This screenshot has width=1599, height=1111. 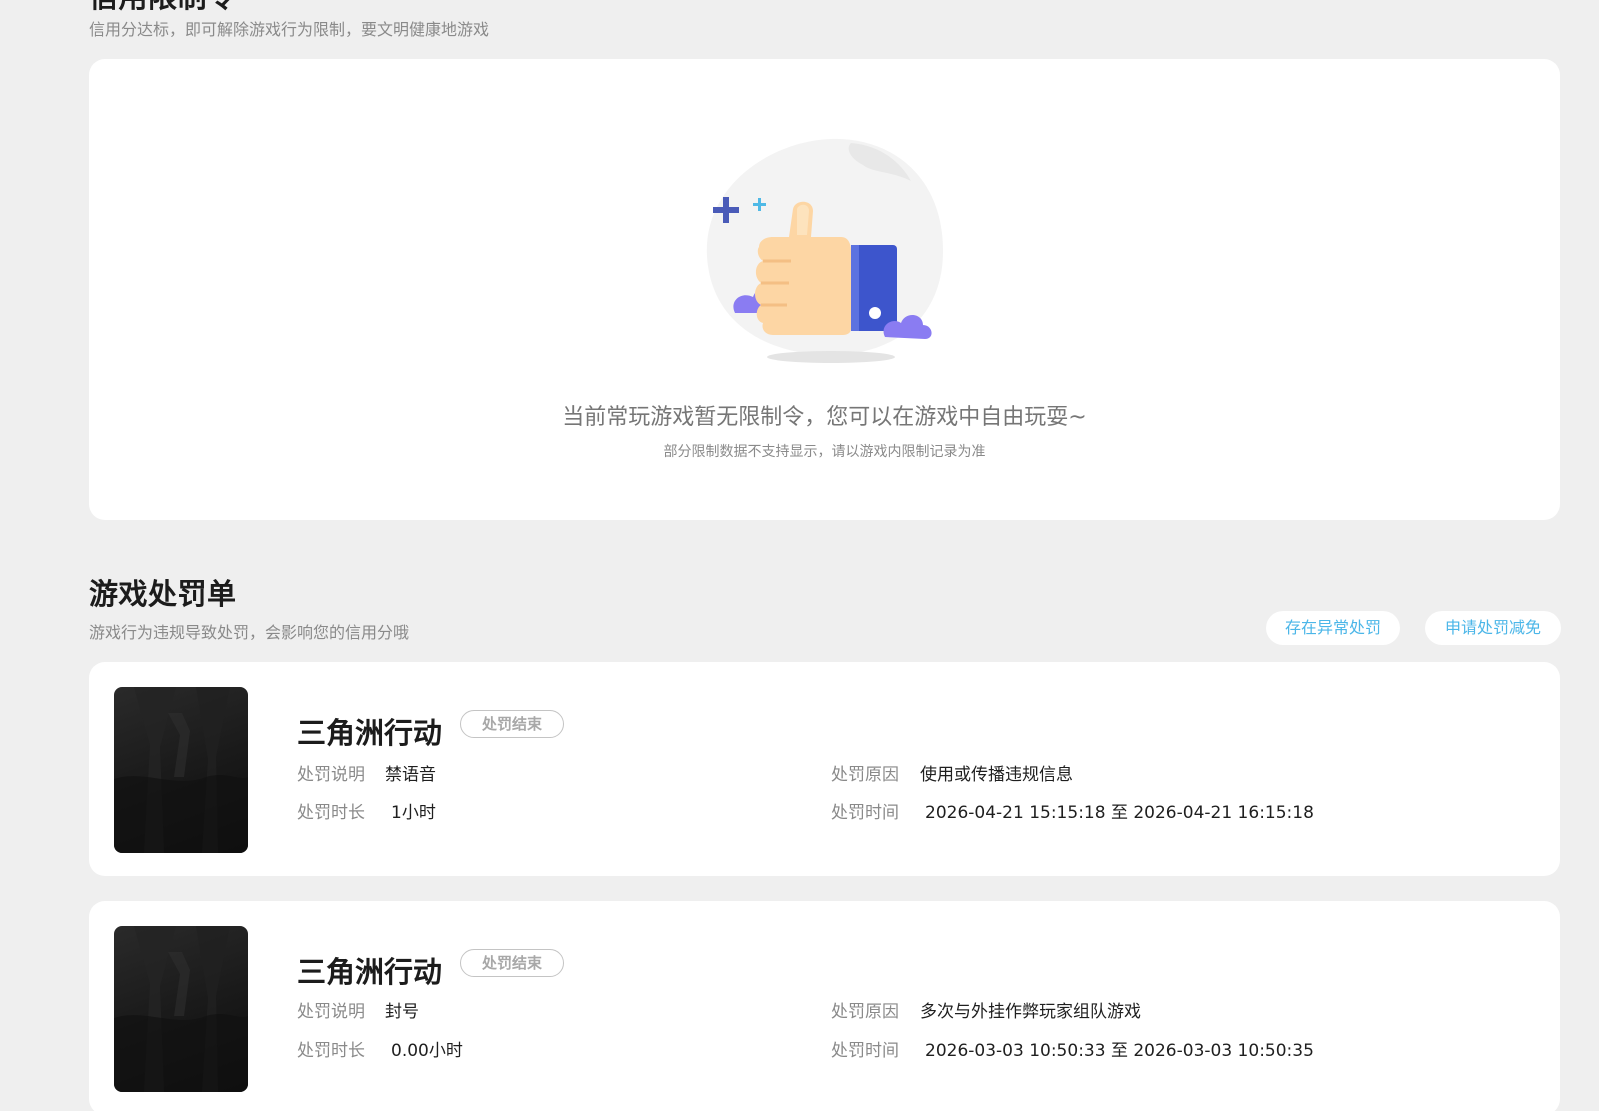 What do you see at coordinates (824, 452) in the screenshot?
I see `empty-state-note: 部分限制数据不支持显示，请以游戏内限制记录为准` at bounding box center [824, 452].